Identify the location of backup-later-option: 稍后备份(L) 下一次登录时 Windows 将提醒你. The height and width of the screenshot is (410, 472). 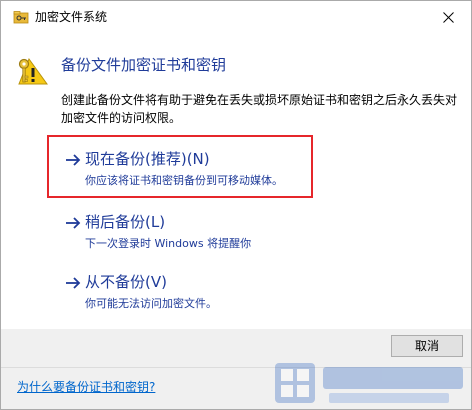
(177, 233).